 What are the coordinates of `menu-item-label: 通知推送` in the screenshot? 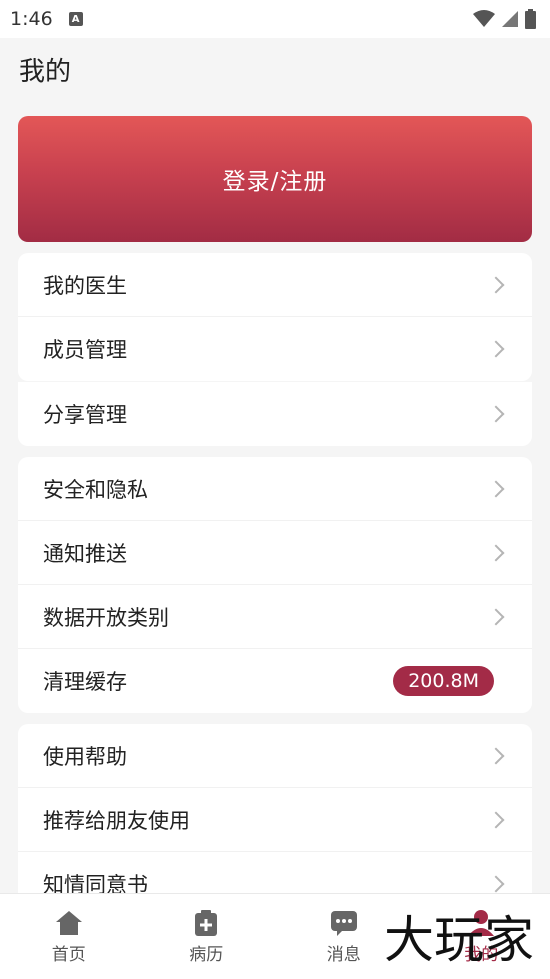 It's located at (85, 553).